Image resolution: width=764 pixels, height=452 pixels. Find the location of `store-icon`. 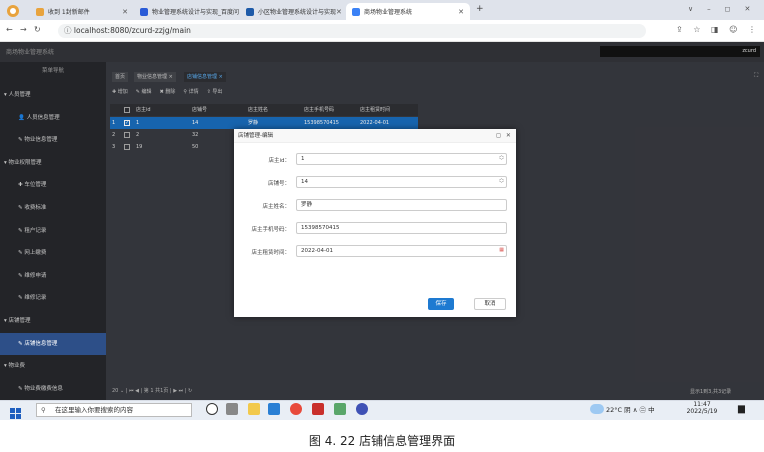

store-icon is located at coordinates (274, 409).